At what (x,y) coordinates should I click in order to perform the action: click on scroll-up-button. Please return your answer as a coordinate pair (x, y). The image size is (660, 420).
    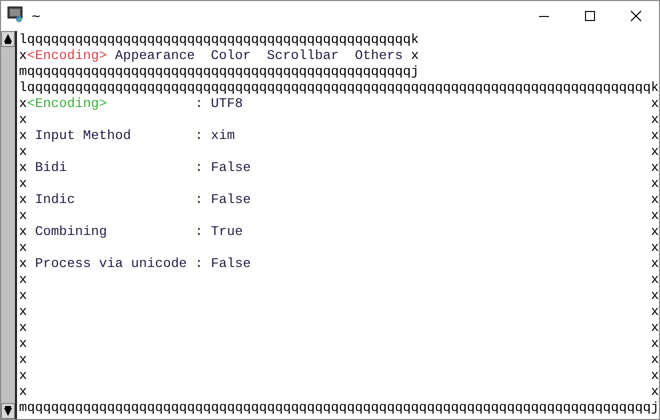
    Looking at the image, I should click on (8, 39).